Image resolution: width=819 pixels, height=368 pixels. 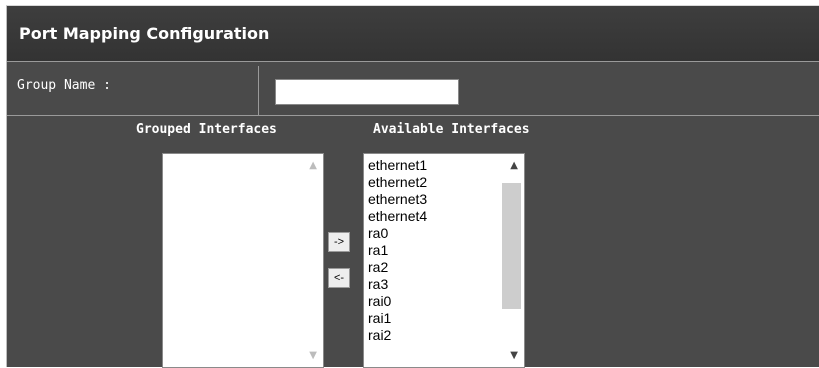 I want to click on scroll-thumb, so click(x=511, y=246).